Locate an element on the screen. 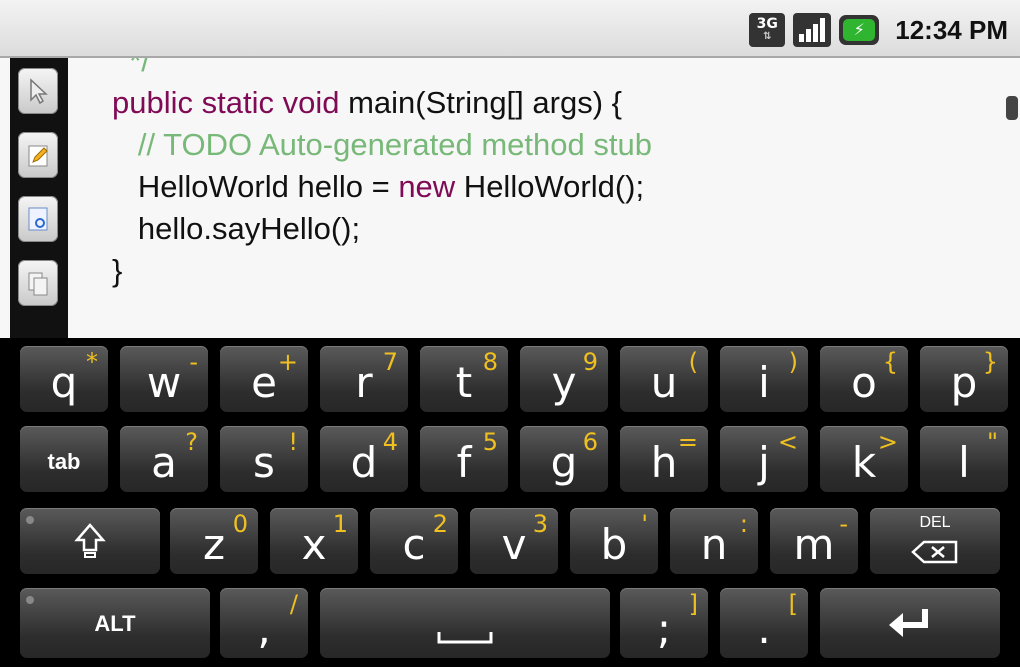 The image size is (1020, 667). key-u: u( is located at coordinates (664, 379).